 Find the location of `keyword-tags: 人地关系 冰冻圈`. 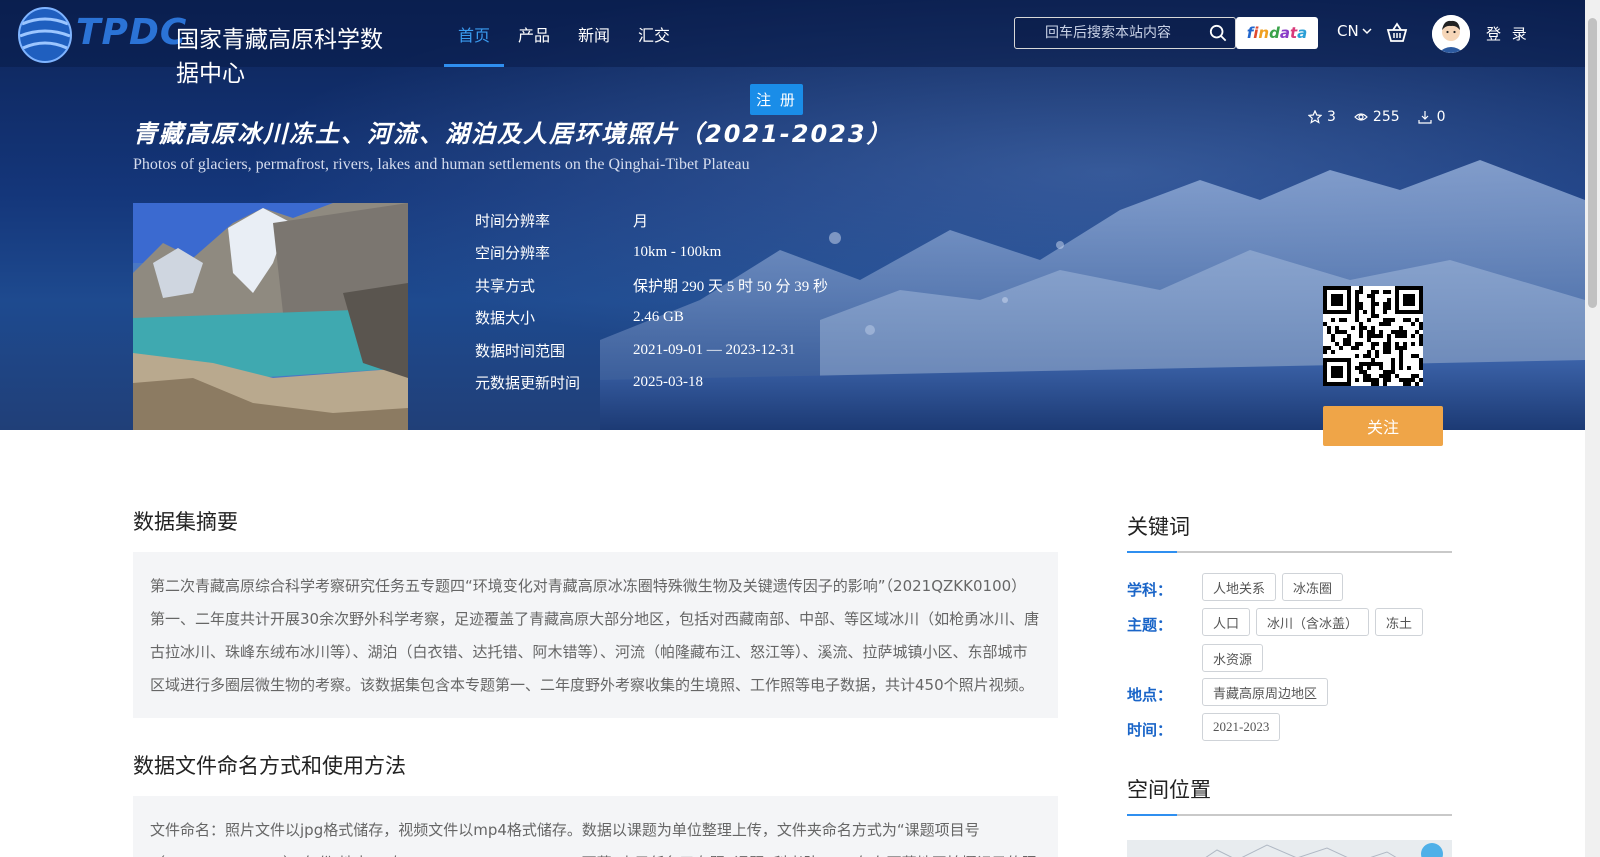

keyword-tags: 人地关系 冰冻圈 is located at coordinates (1327, 587).